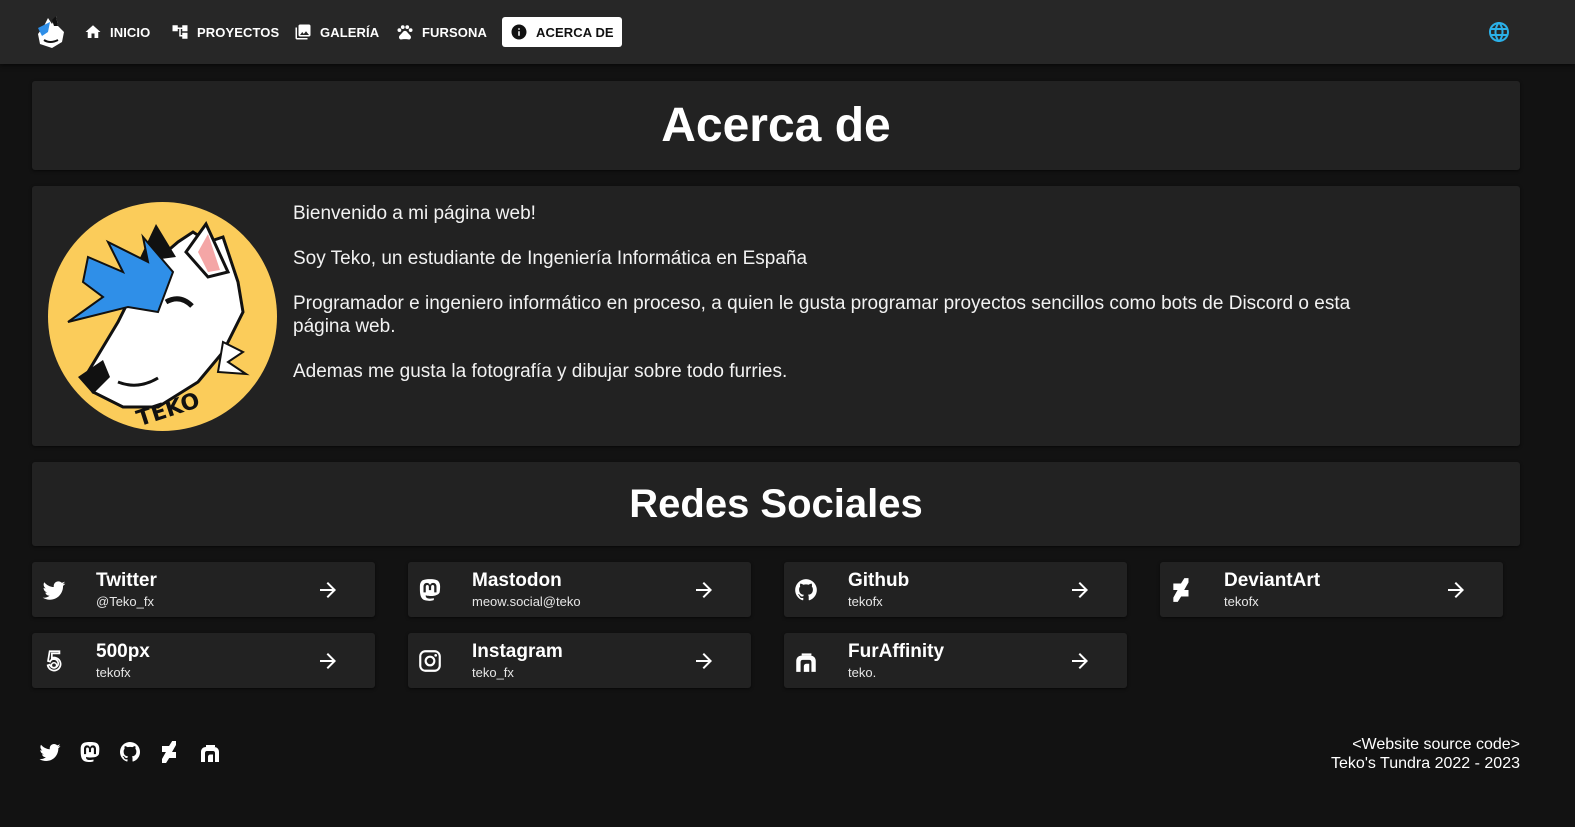  What do you see at coordinates (1425, 744) in the screenshot?
I see `source-code-link: <Website source code>` at bounding box center [1425, 744].